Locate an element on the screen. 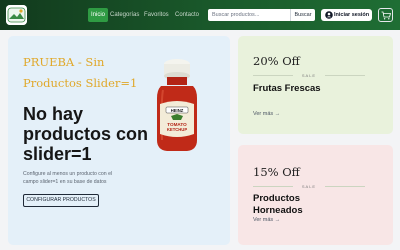  promo-discount: 20% Off is located at coordinates (276, 61).